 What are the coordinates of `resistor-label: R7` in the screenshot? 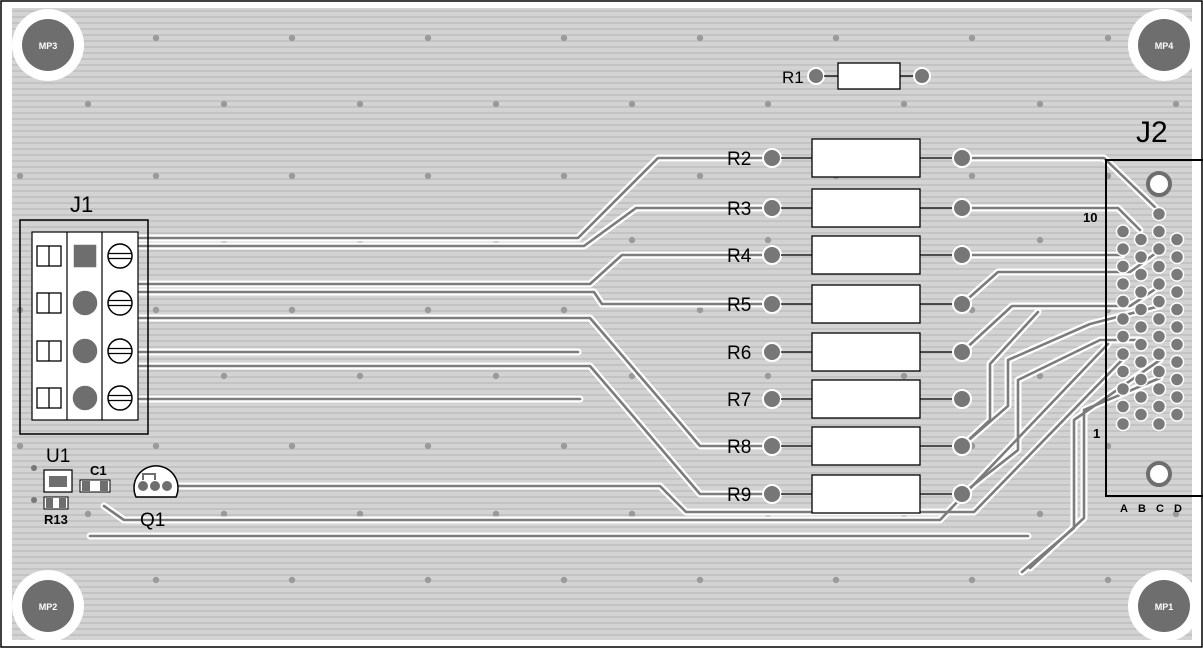 It's located at (739, 400).